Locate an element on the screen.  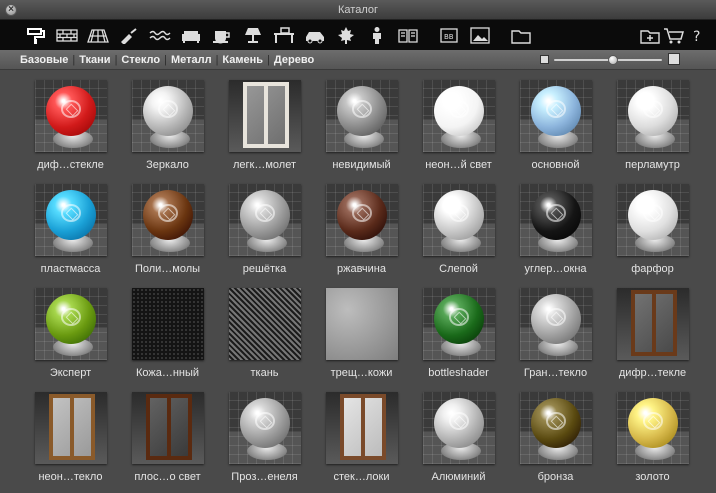
material-item: невидимый is located at coordinates (361, 128).